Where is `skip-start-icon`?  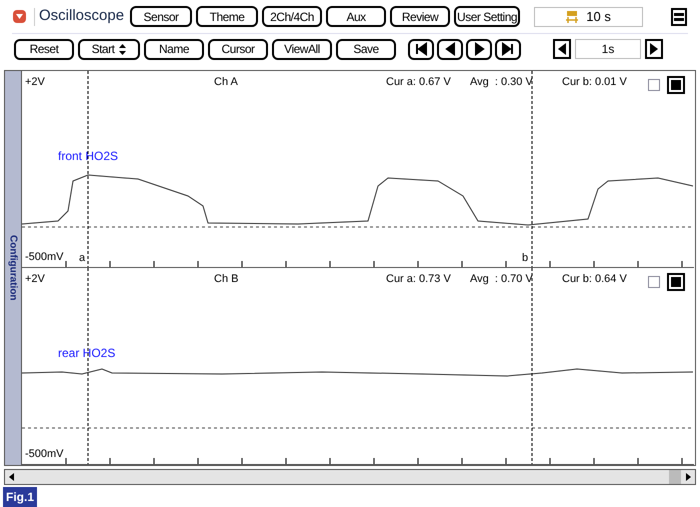
skip-start-icon is located at coordinates (421, 49).